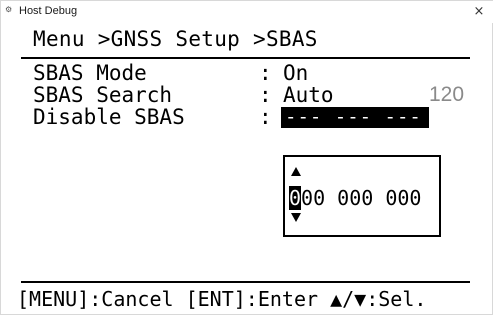 This screenshot has width=493, height=315. Describe the element at coordinates (296, 171) in the screenshot. I see `arrow-up-icon` at that location.